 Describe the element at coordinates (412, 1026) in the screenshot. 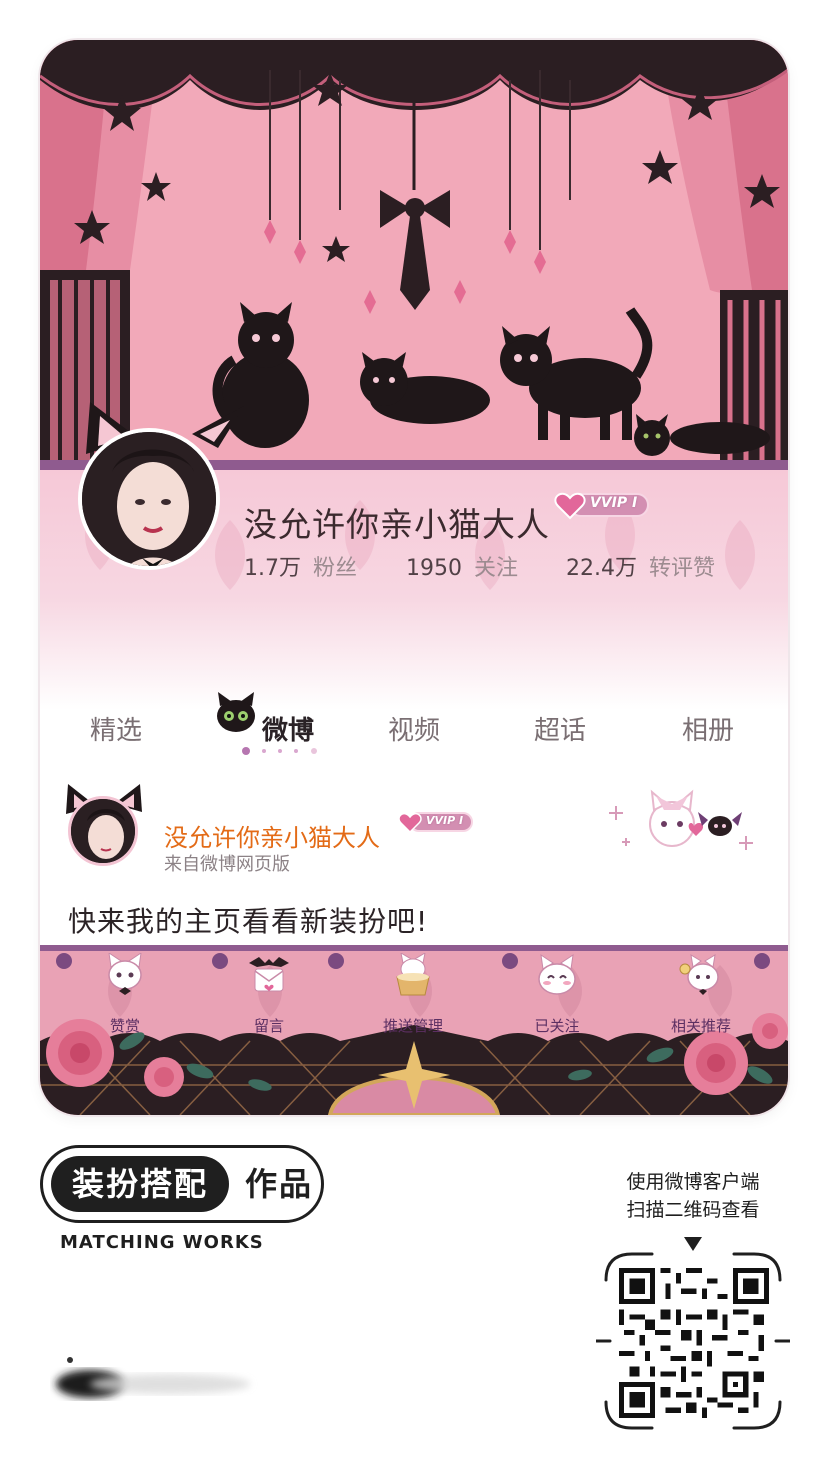

I see `action-push-settings-label: 推送管理` at that location.